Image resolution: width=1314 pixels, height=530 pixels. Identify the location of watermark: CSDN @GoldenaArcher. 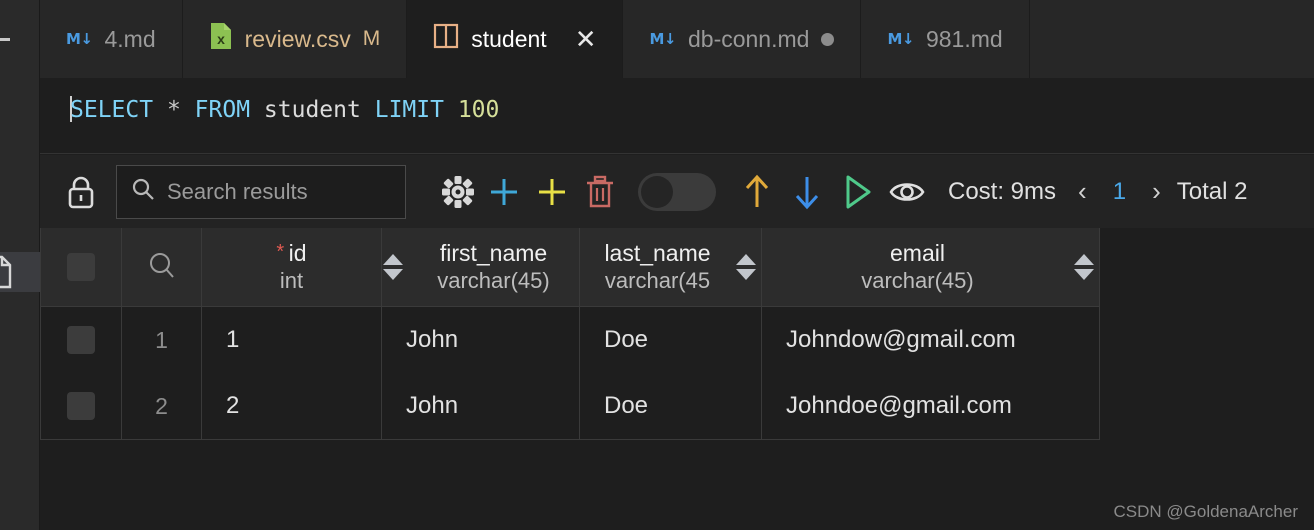
(1206, 511).